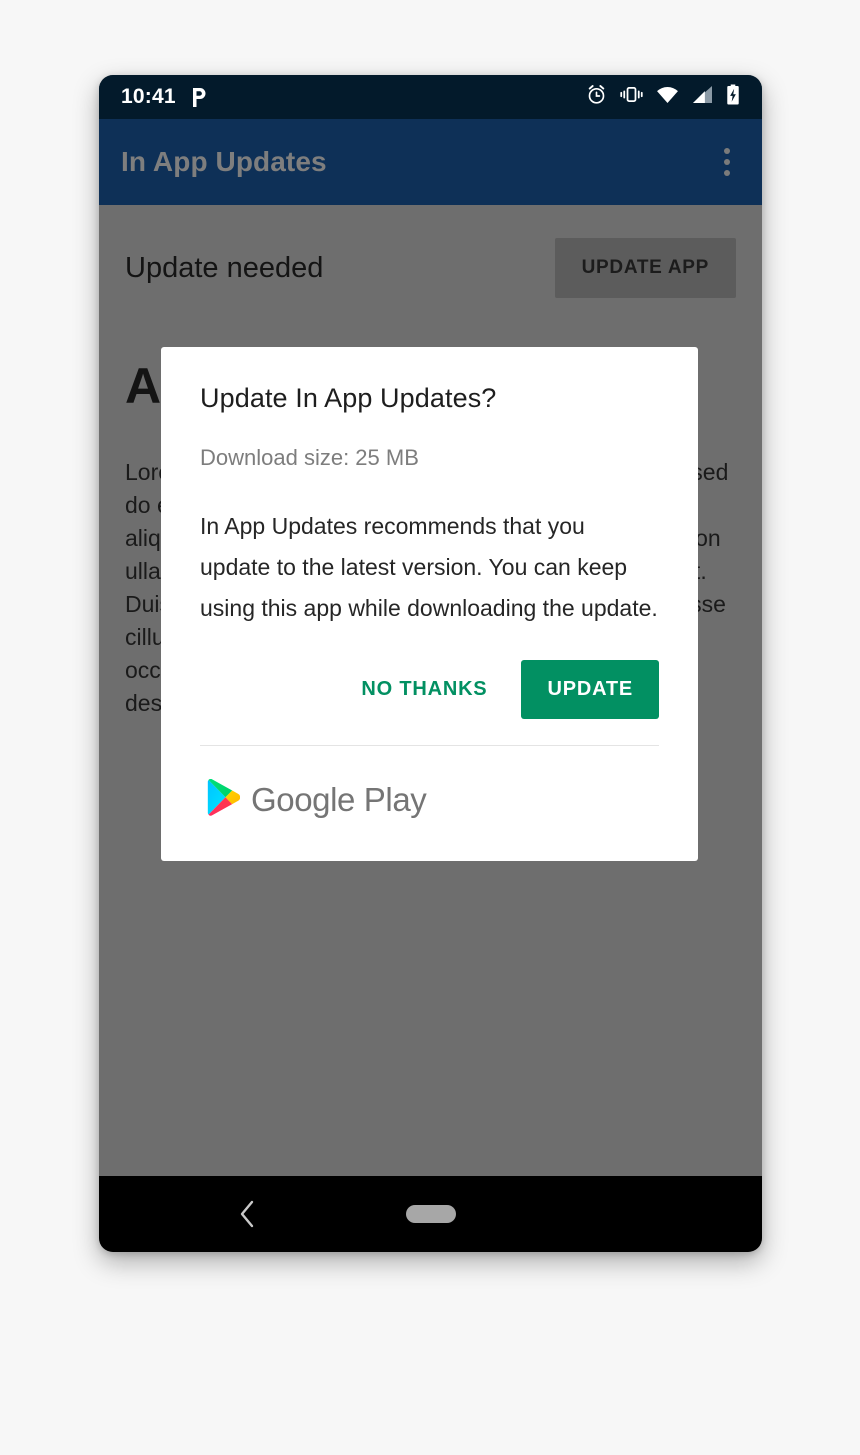 This screenshot has height=1455, width=860. I want to click on dialog-actions: NO THANKS UPDATE, so click(429, 695).